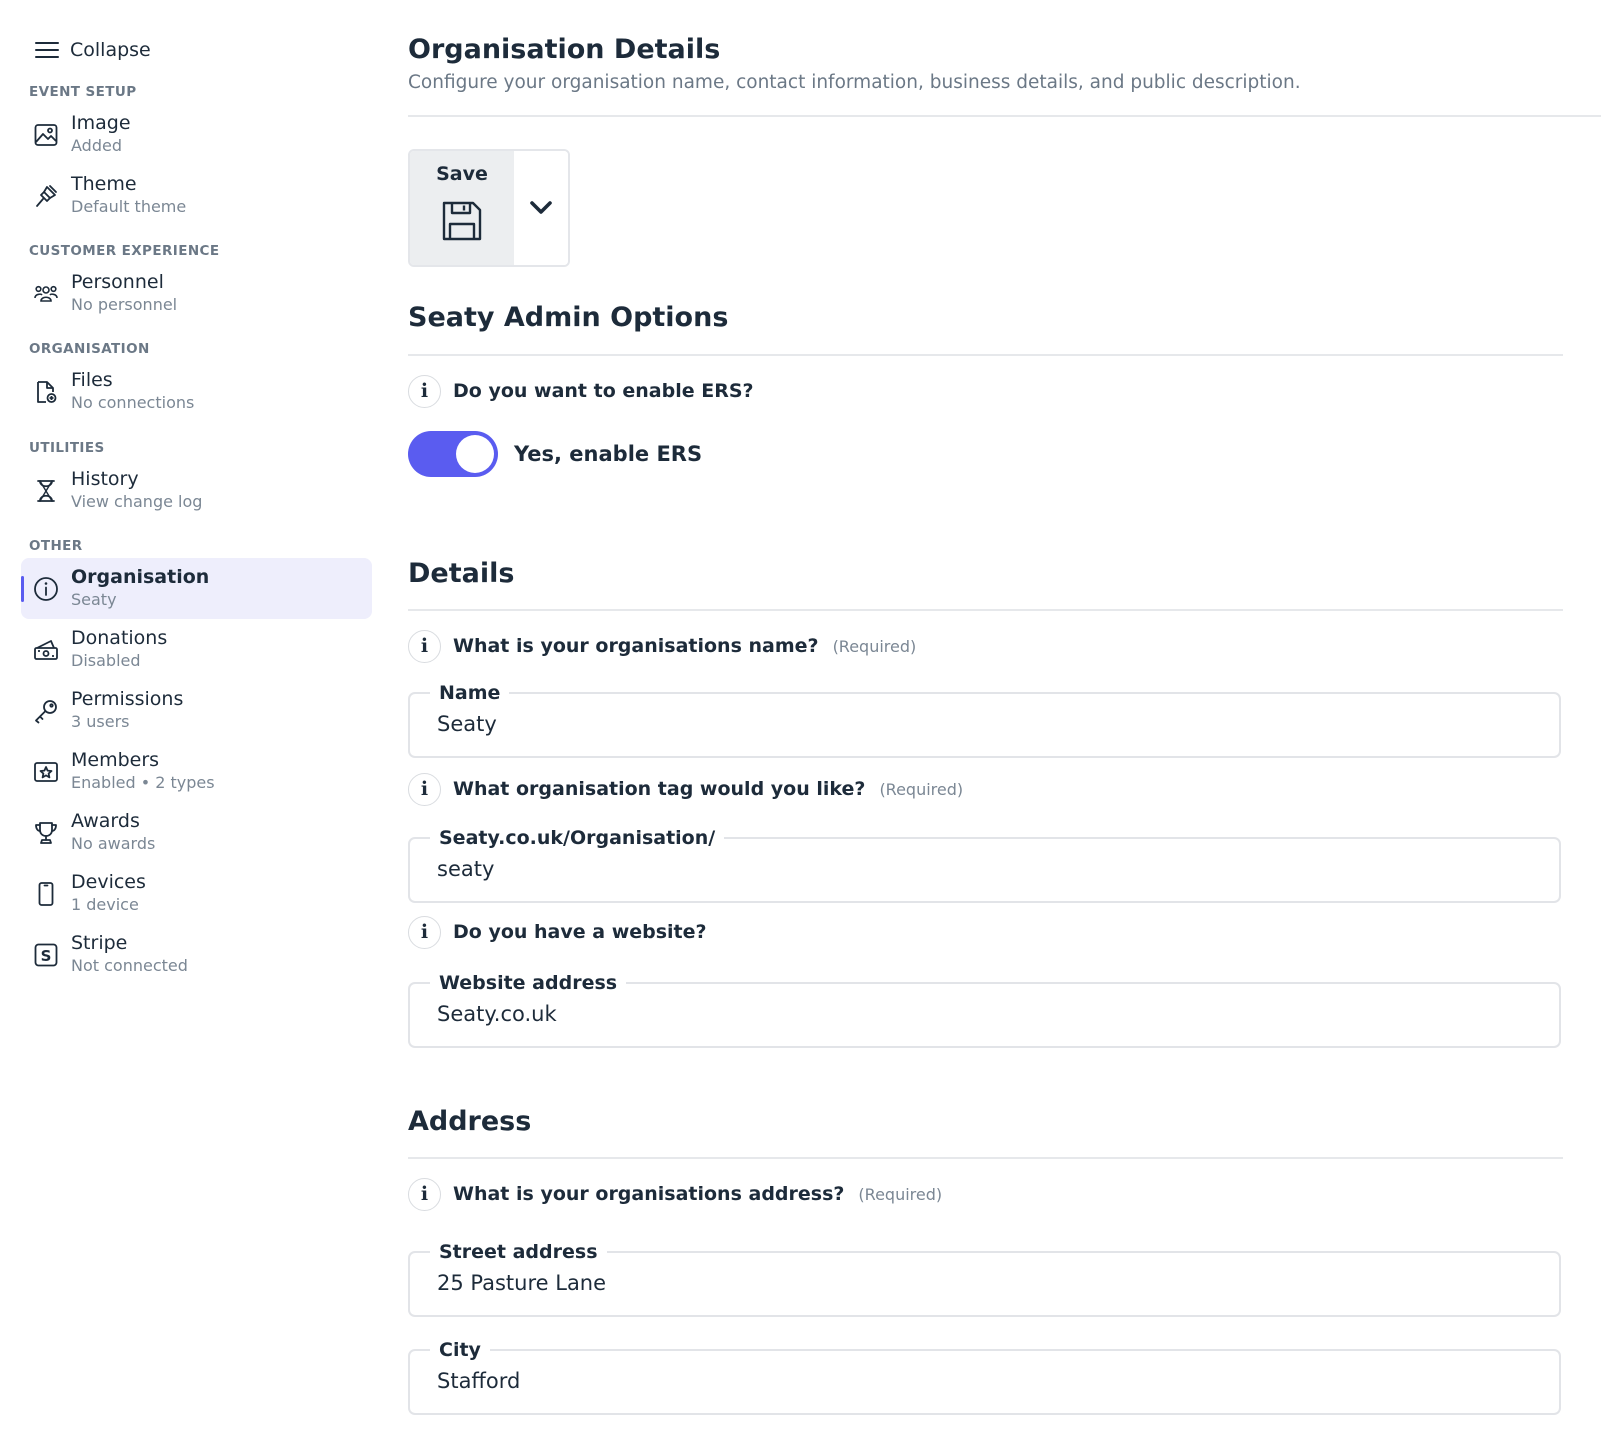  What do you see at coordinates (453, 454) in the screenshot?
I see `ers-toggle` at bounding box center [453, 454].